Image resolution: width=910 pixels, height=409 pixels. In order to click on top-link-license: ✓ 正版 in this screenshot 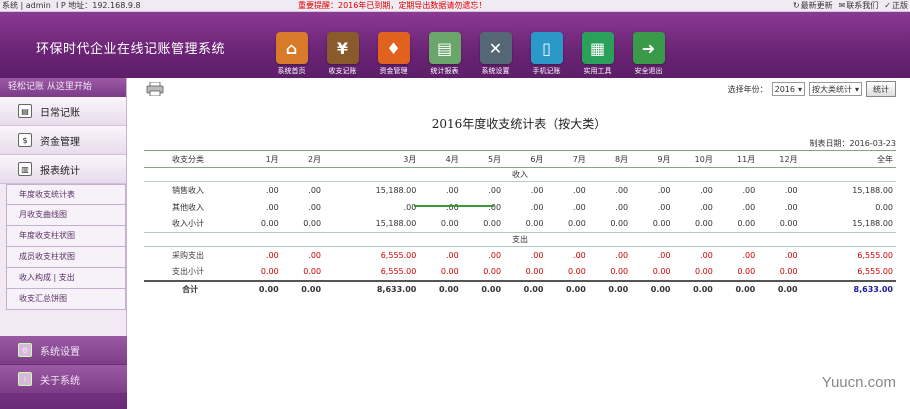, I will do `click(896, 6)`.